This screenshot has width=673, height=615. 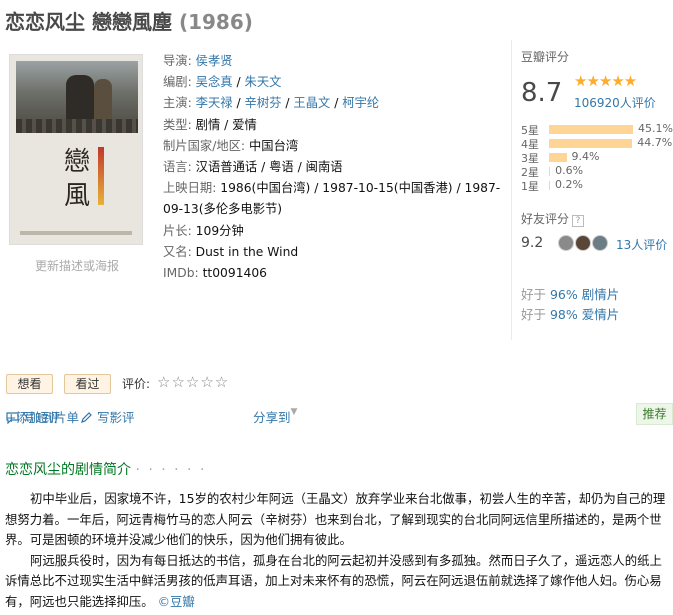 What do you see at coordinates (176, 601) in the screenshot?
I see `copyright-link: ©豆瓣` at bounding box center [176, 601].